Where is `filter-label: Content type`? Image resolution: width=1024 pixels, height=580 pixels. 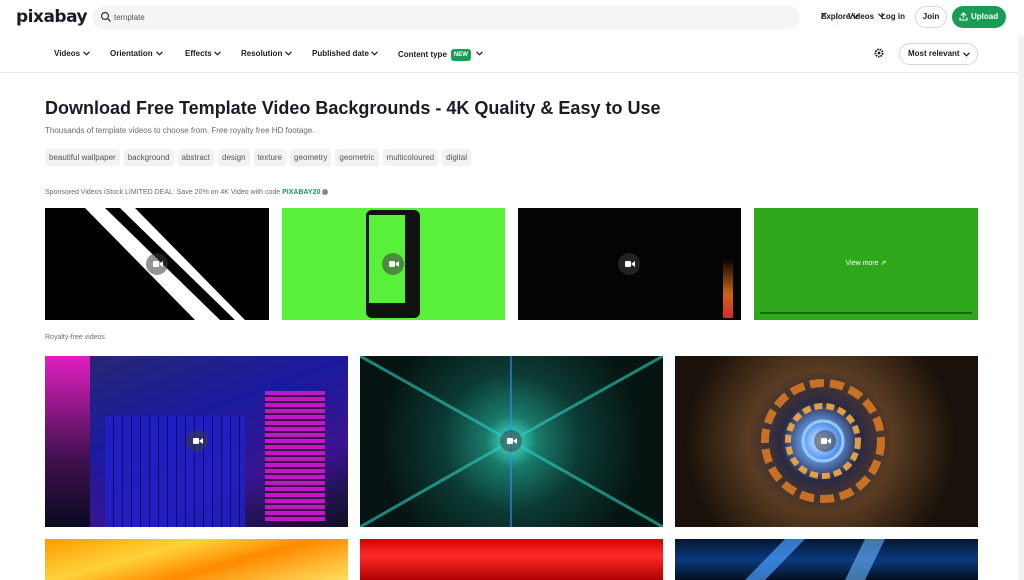
filter-label: Content type is located at coordinates (422, 54).